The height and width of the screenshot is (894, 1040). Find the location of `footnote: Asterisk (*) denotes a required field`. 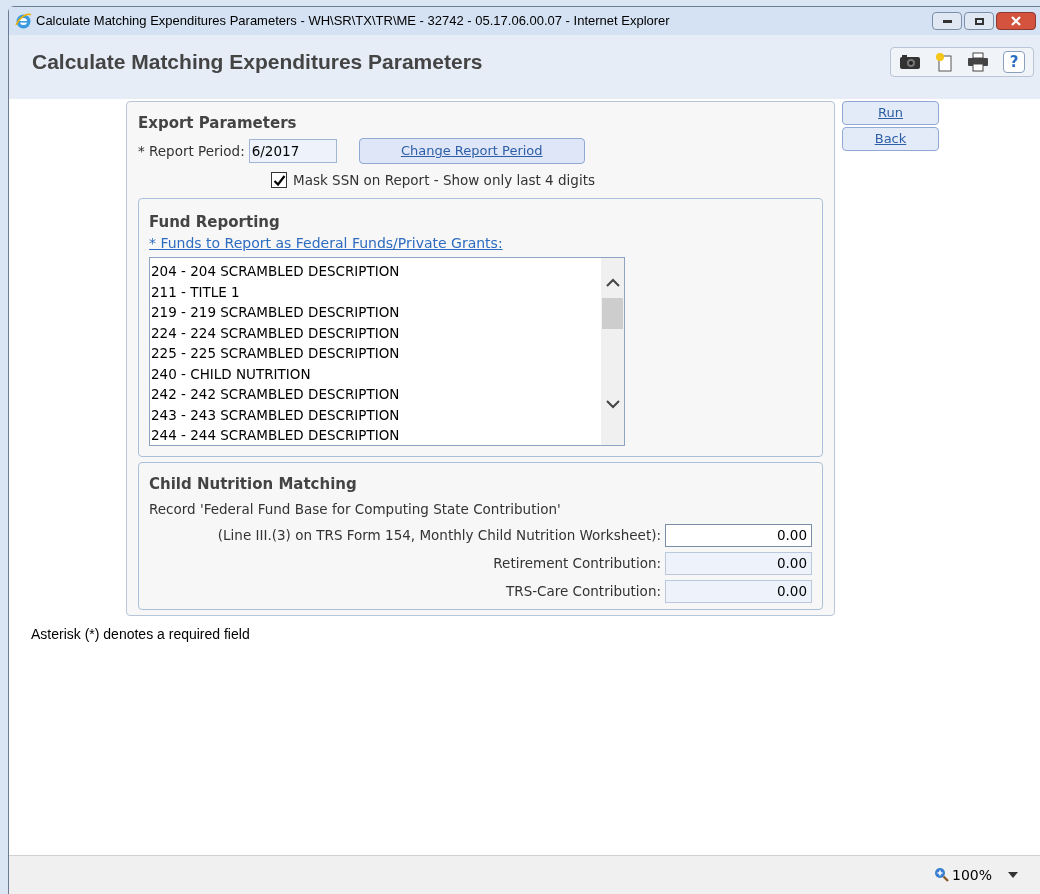

footnote: Asterisk (*) denotes a required field is located at coordinates (140, 634).